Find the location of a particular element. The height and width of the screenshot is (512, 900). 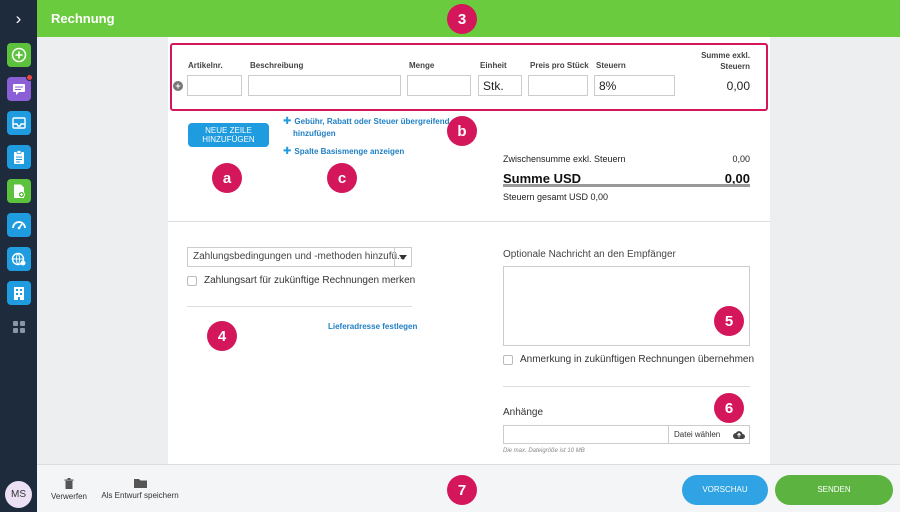

send-button: SENDEN is located at coordinates (834, 490).